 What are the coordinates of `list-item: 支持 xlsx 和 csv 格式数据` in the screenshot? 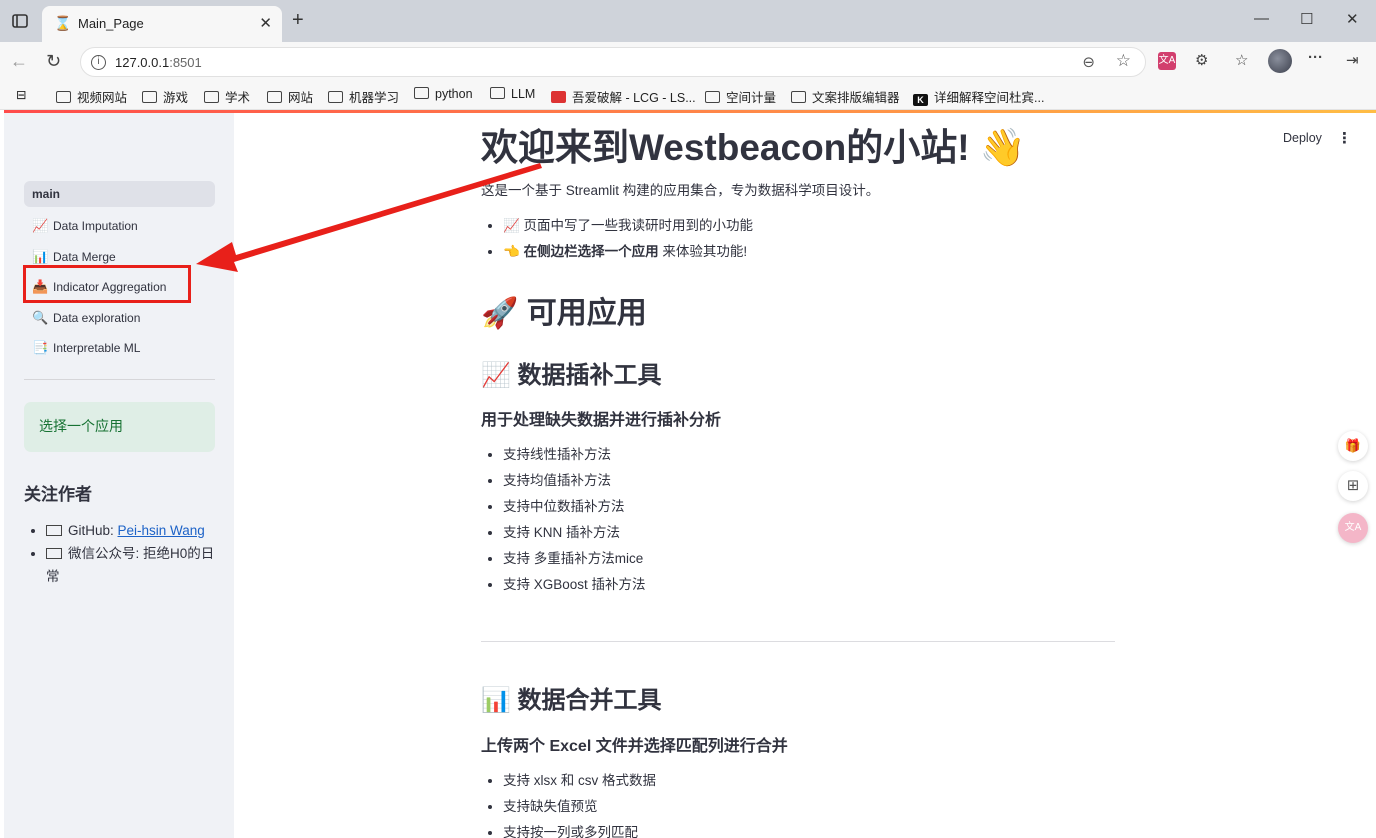 It's located at (579, 781).